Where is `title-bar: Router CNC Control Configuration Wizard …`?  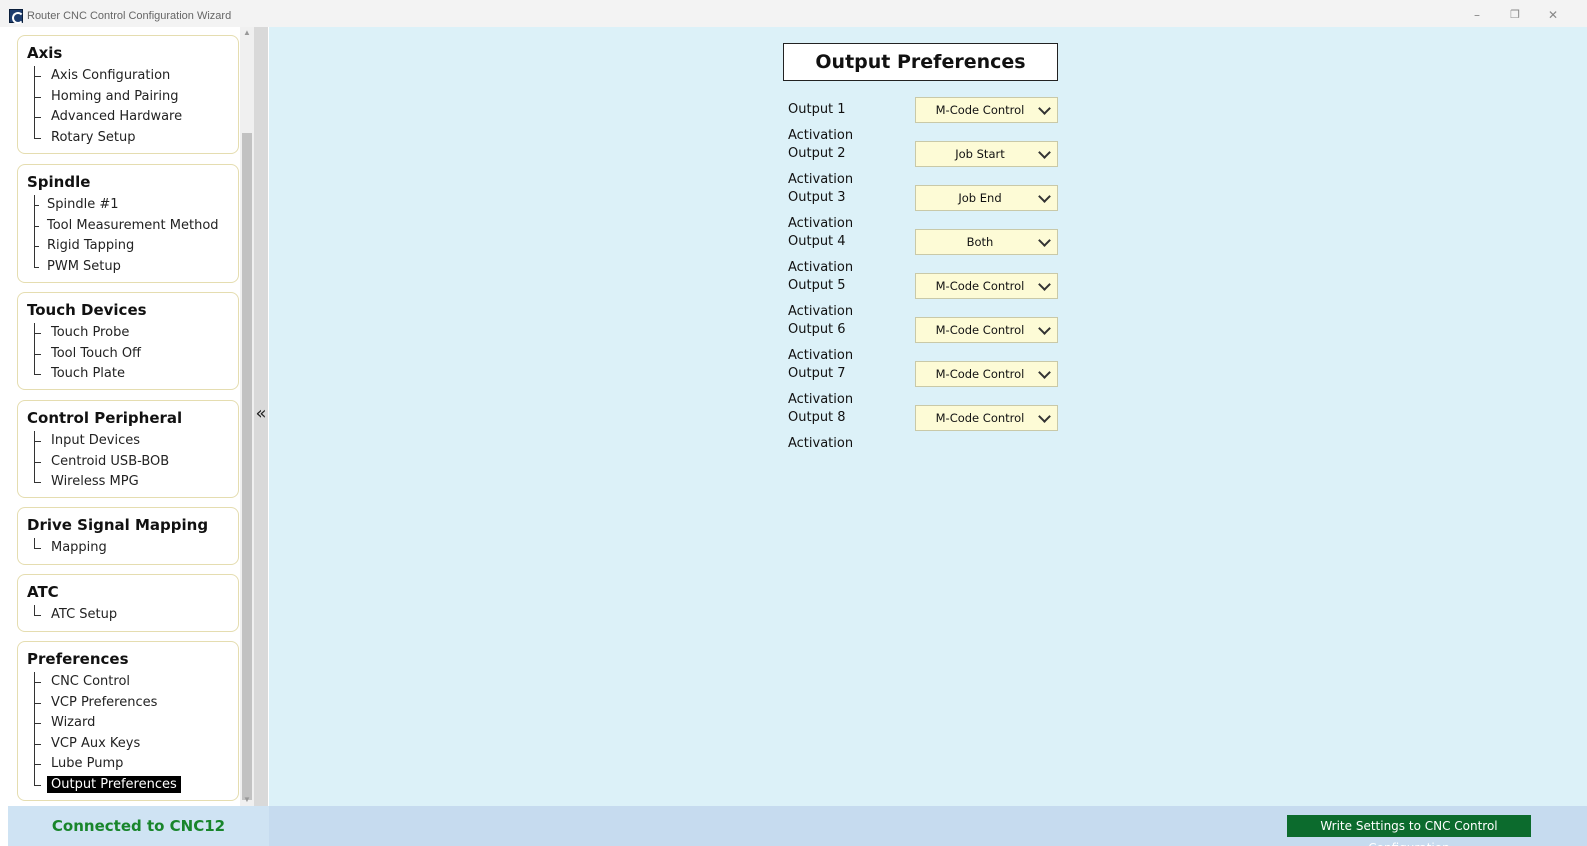
title-bar: Router CNC Control Configuration Wizard … is located at coordinates (793, 13).